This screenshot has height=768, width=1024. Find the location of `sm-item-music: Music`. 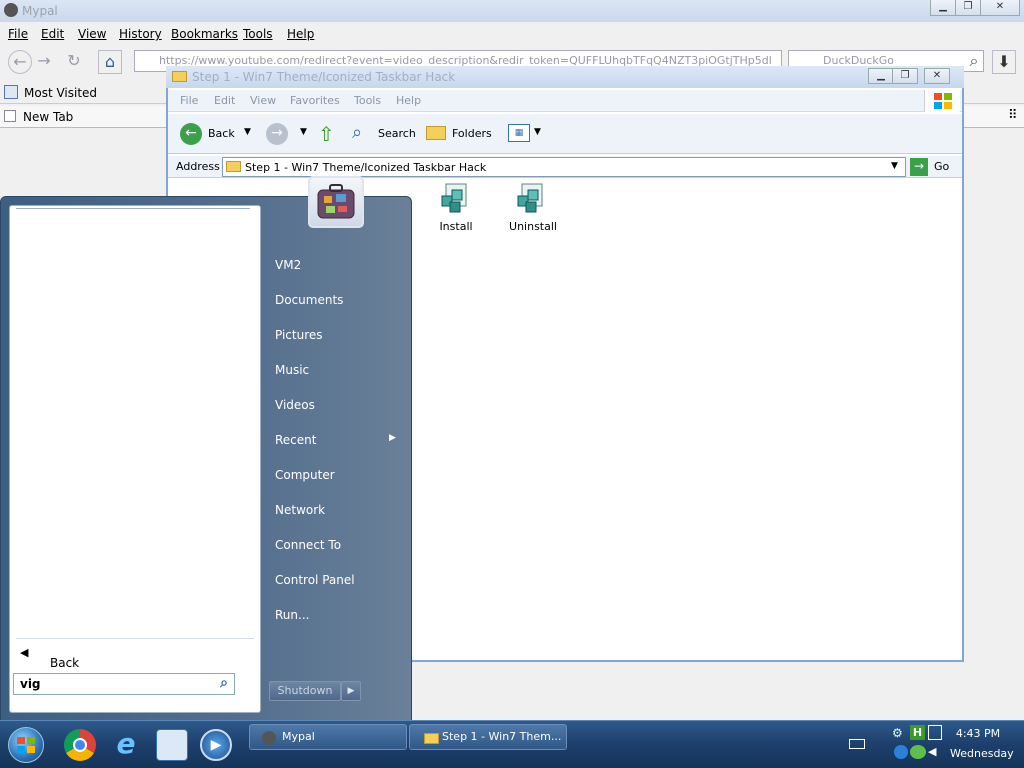

sm-item-music: Music is located at coordinates (292, 370).